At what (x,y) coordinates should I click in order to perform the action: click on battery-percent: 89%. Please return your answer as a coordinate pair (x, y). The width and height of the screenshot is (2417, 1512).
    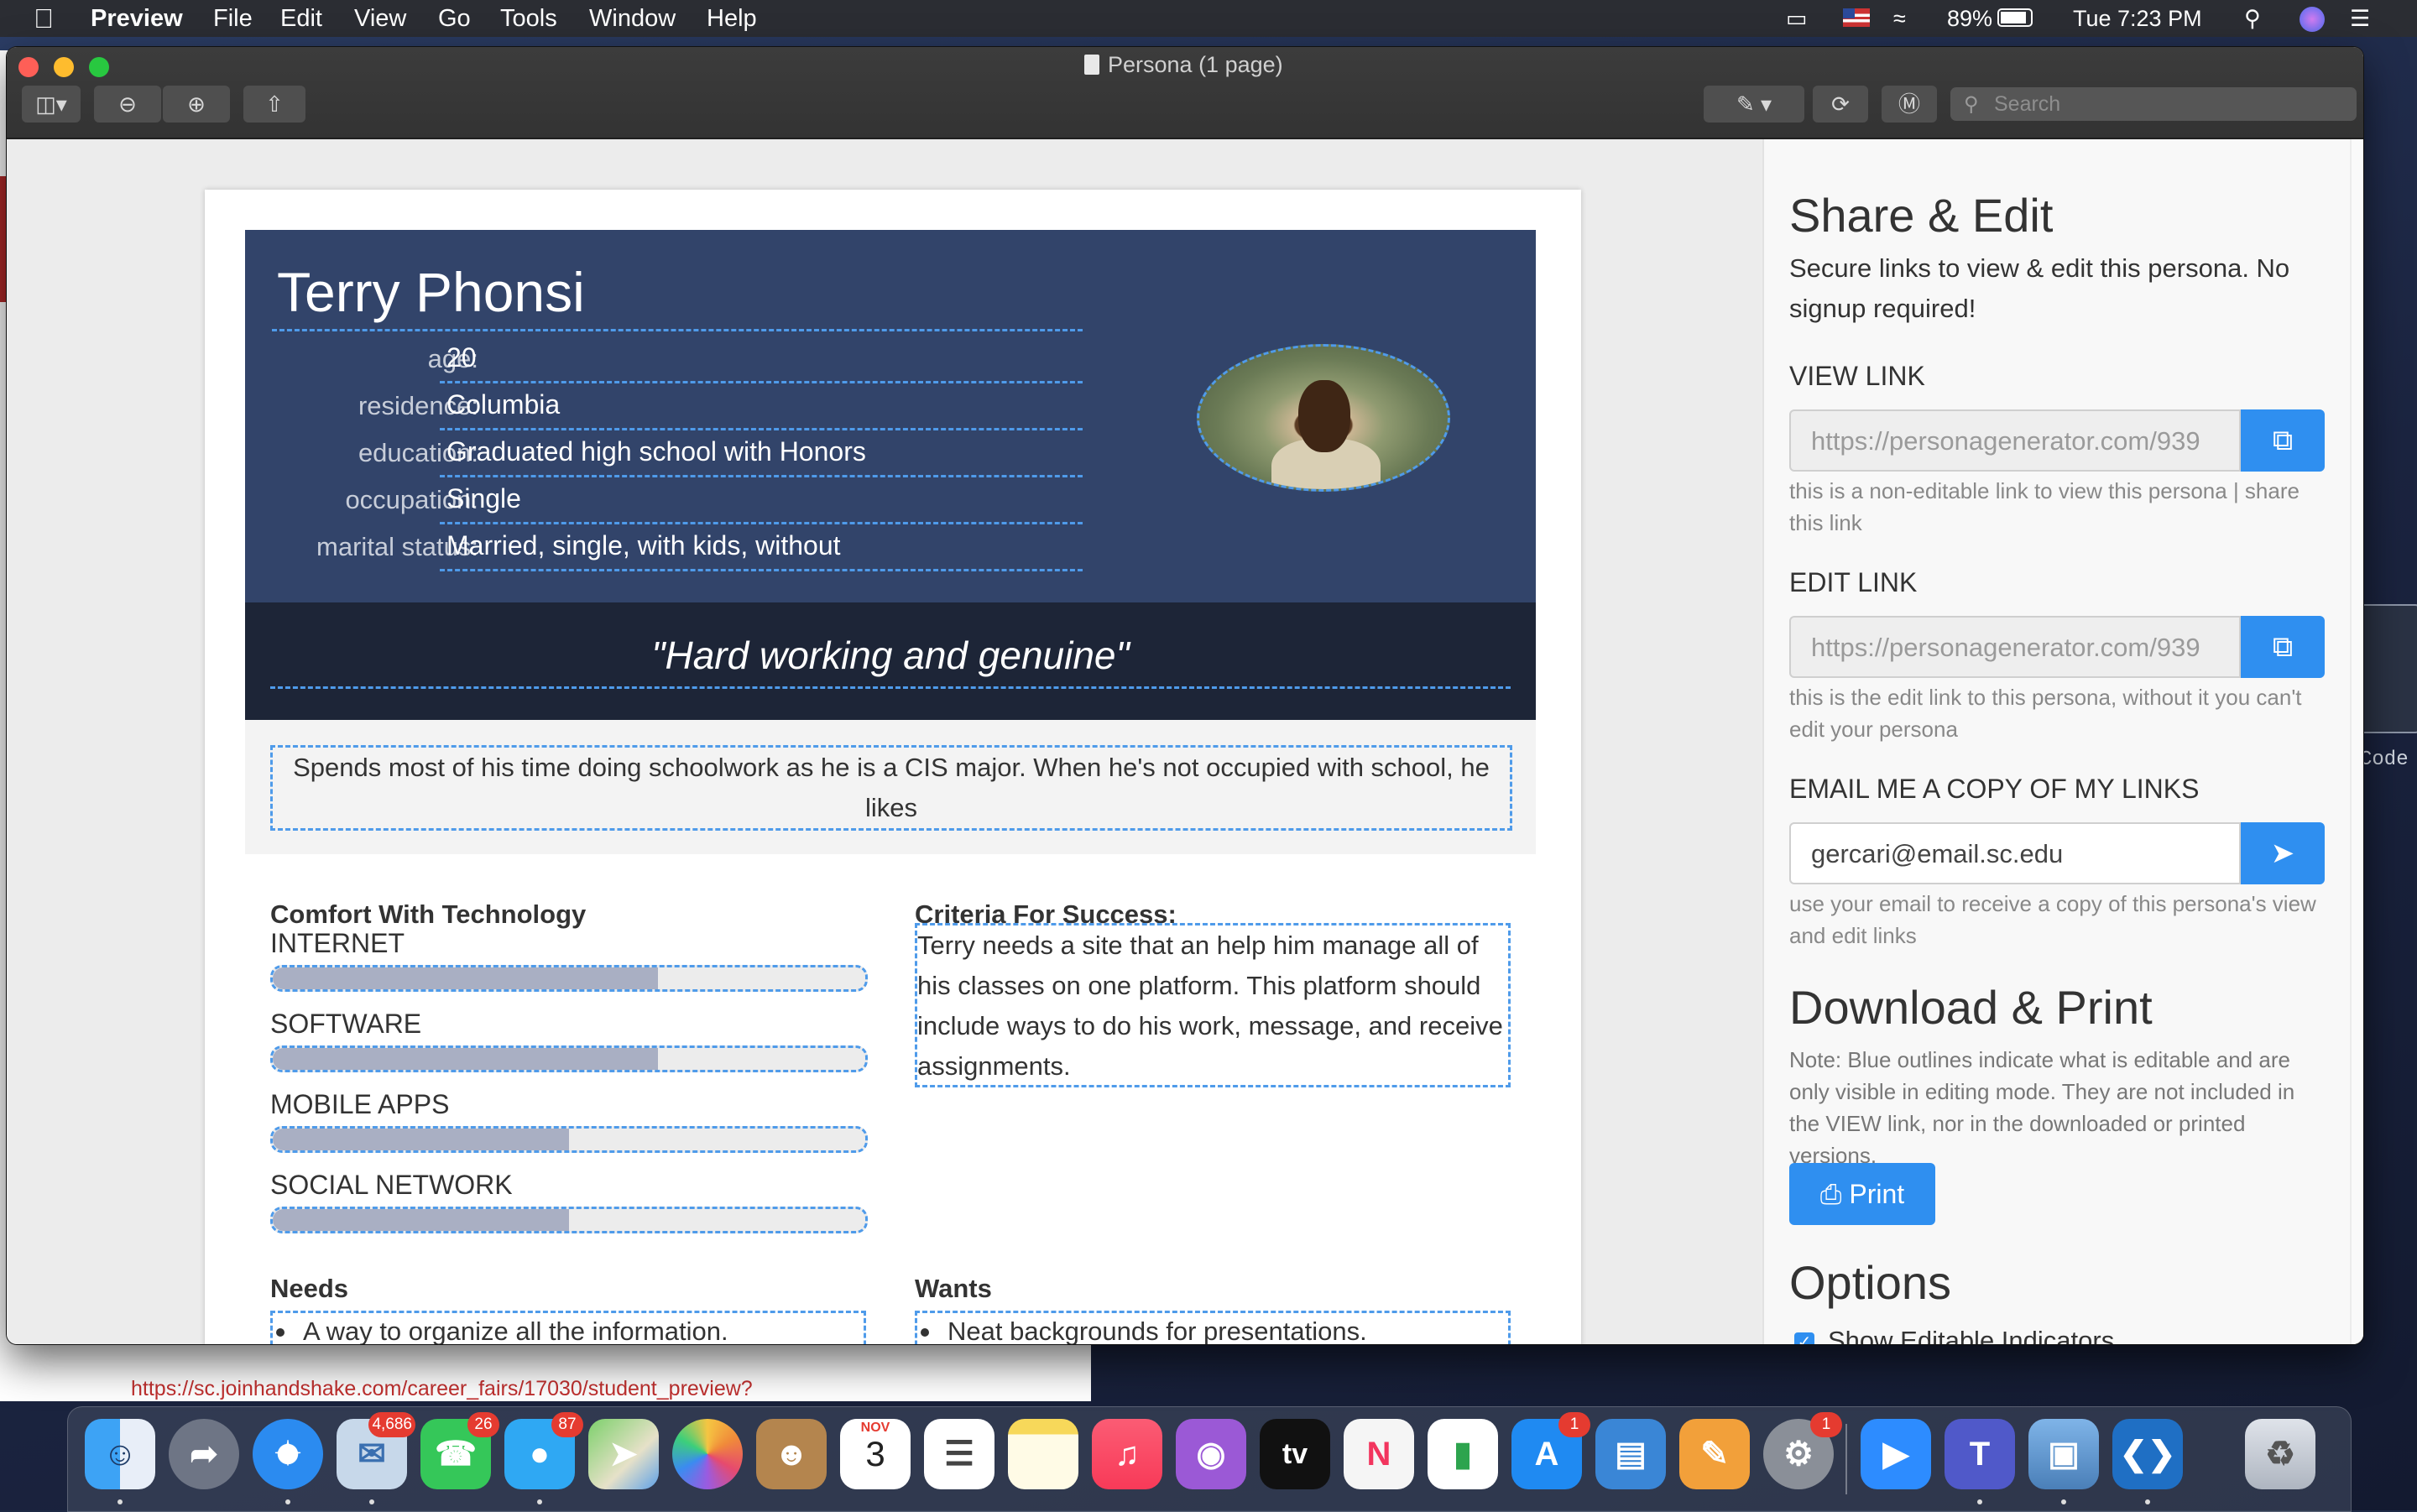
    Looking at the image, I should click on (1969, 18).